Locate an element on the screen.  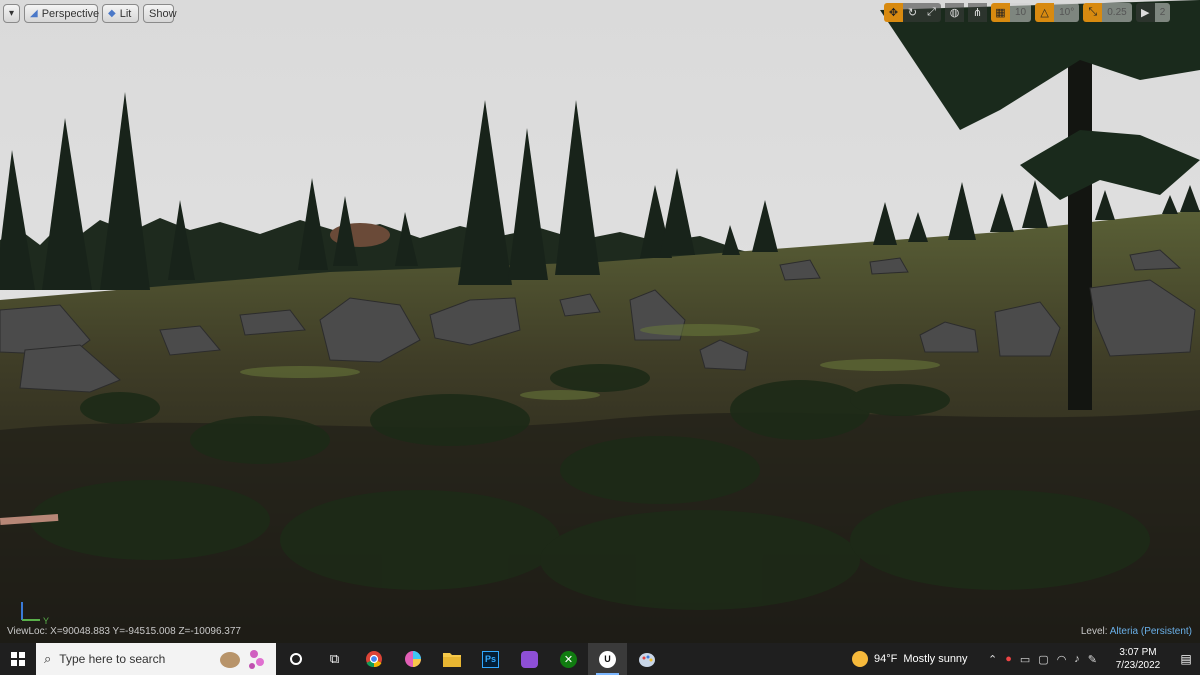
system-tray: ⌃ ● ▭ ▢ ◠ ♪ ✎ is located at coordinates (1042, 659).